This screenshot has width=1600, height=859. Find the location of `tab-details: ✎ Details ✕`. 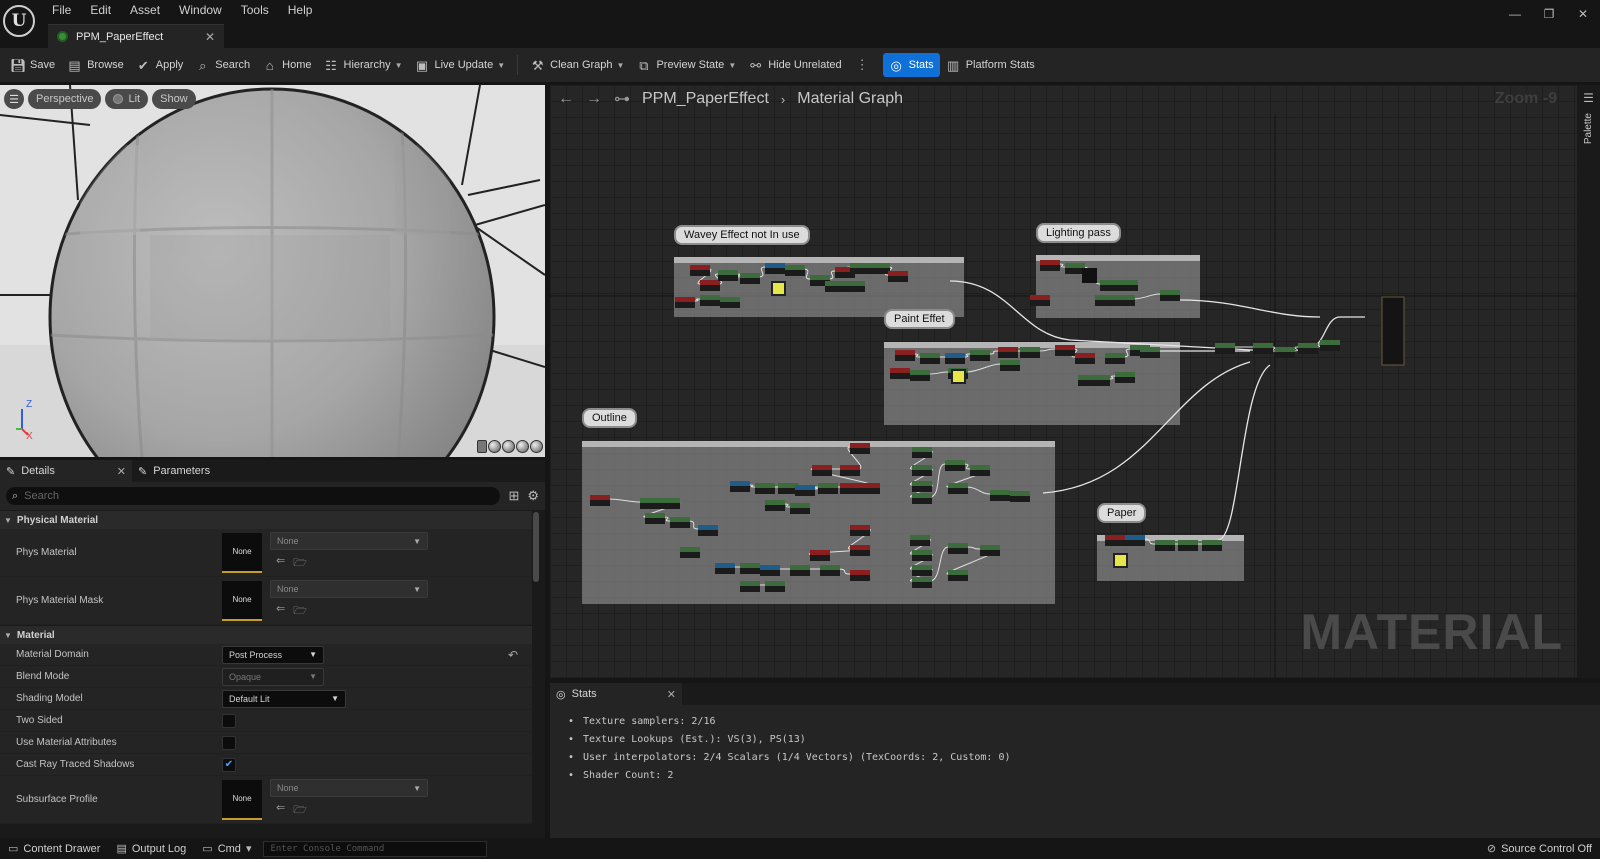

tab-details: ✎ Details ✕ is located at coordinates (66, 471).